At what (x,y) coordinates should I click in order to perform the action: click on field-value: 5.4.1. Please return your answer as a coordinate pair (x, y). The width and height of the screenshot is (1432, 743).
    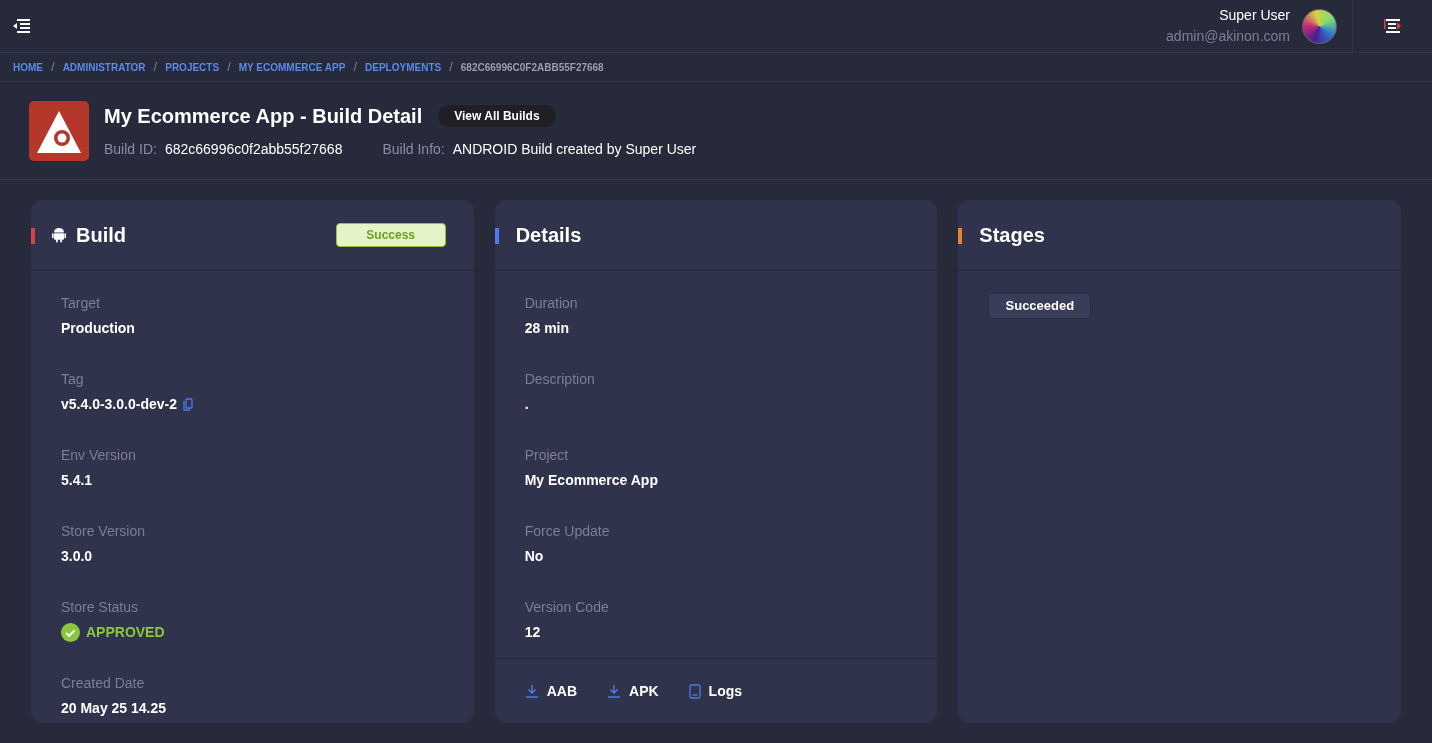
    Looking at the image, I should click on (77, 480).